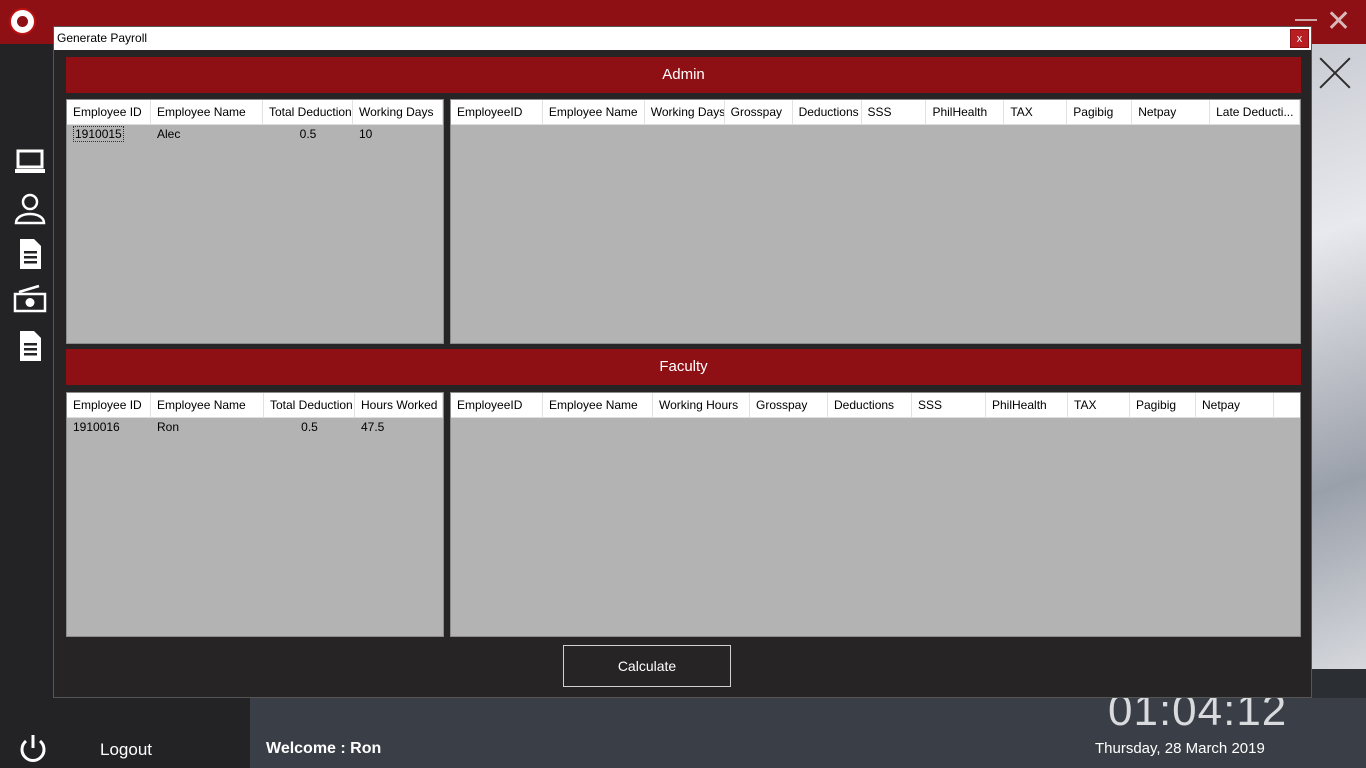 This screenshot has height=768, width=1366. Describe the element at coordinates (683, 367) in the screenshot. I see `faculty-section-header: Faculty` at that location.